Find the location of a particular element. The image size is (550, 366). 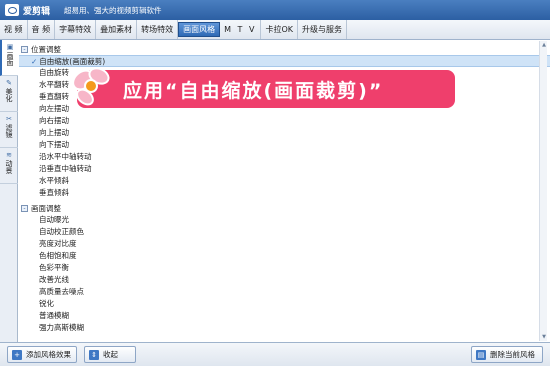

scroll-down-icon: ▼ is located at coordinates (544, 337).